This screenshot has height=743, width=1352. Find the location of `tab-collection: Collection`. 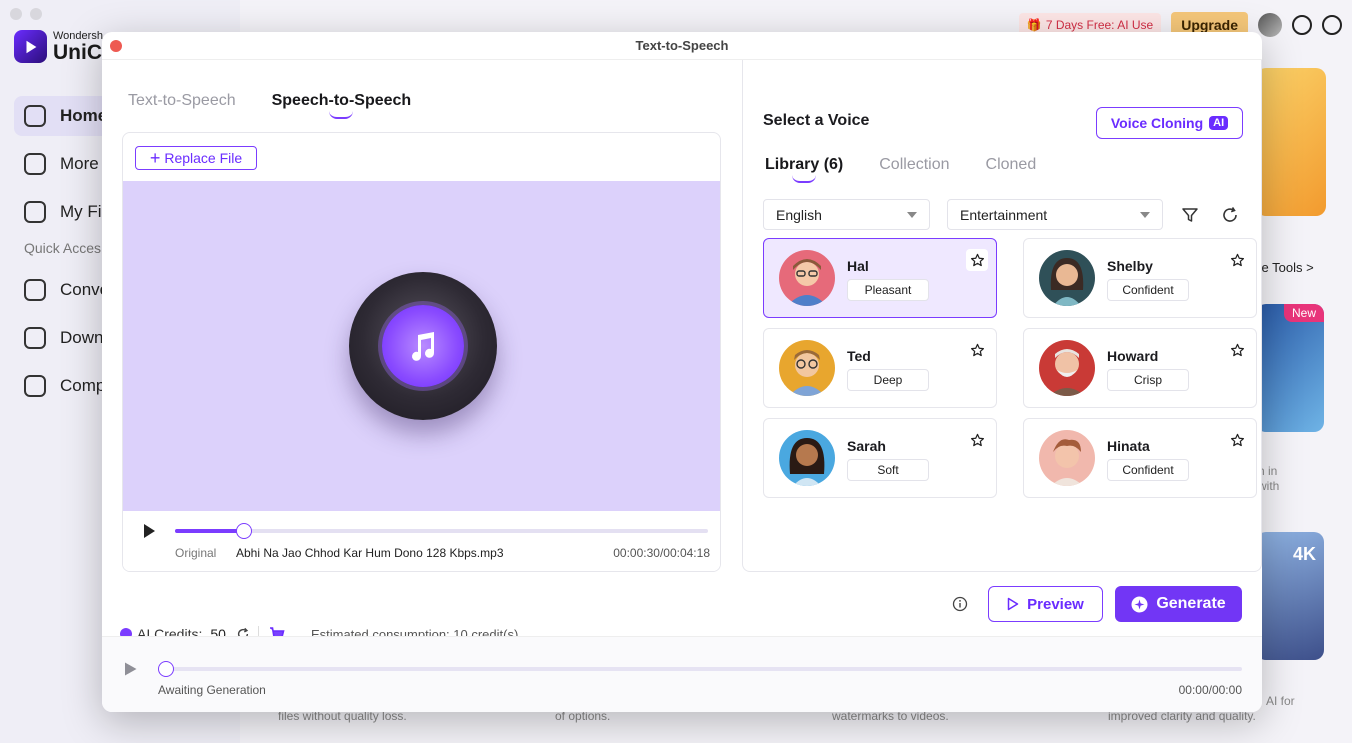

tab-collection: Collection is located at coordinates (914, 165).